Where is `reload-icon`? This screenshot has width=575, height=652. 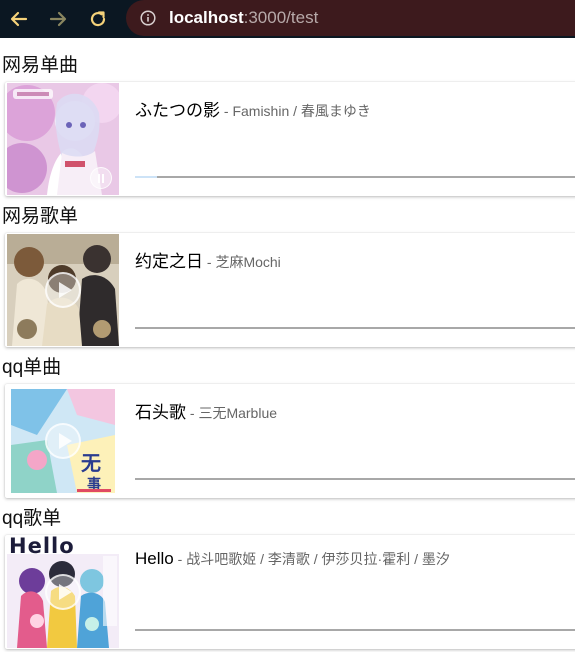 reload-icon is located at coordinates (98, 19).